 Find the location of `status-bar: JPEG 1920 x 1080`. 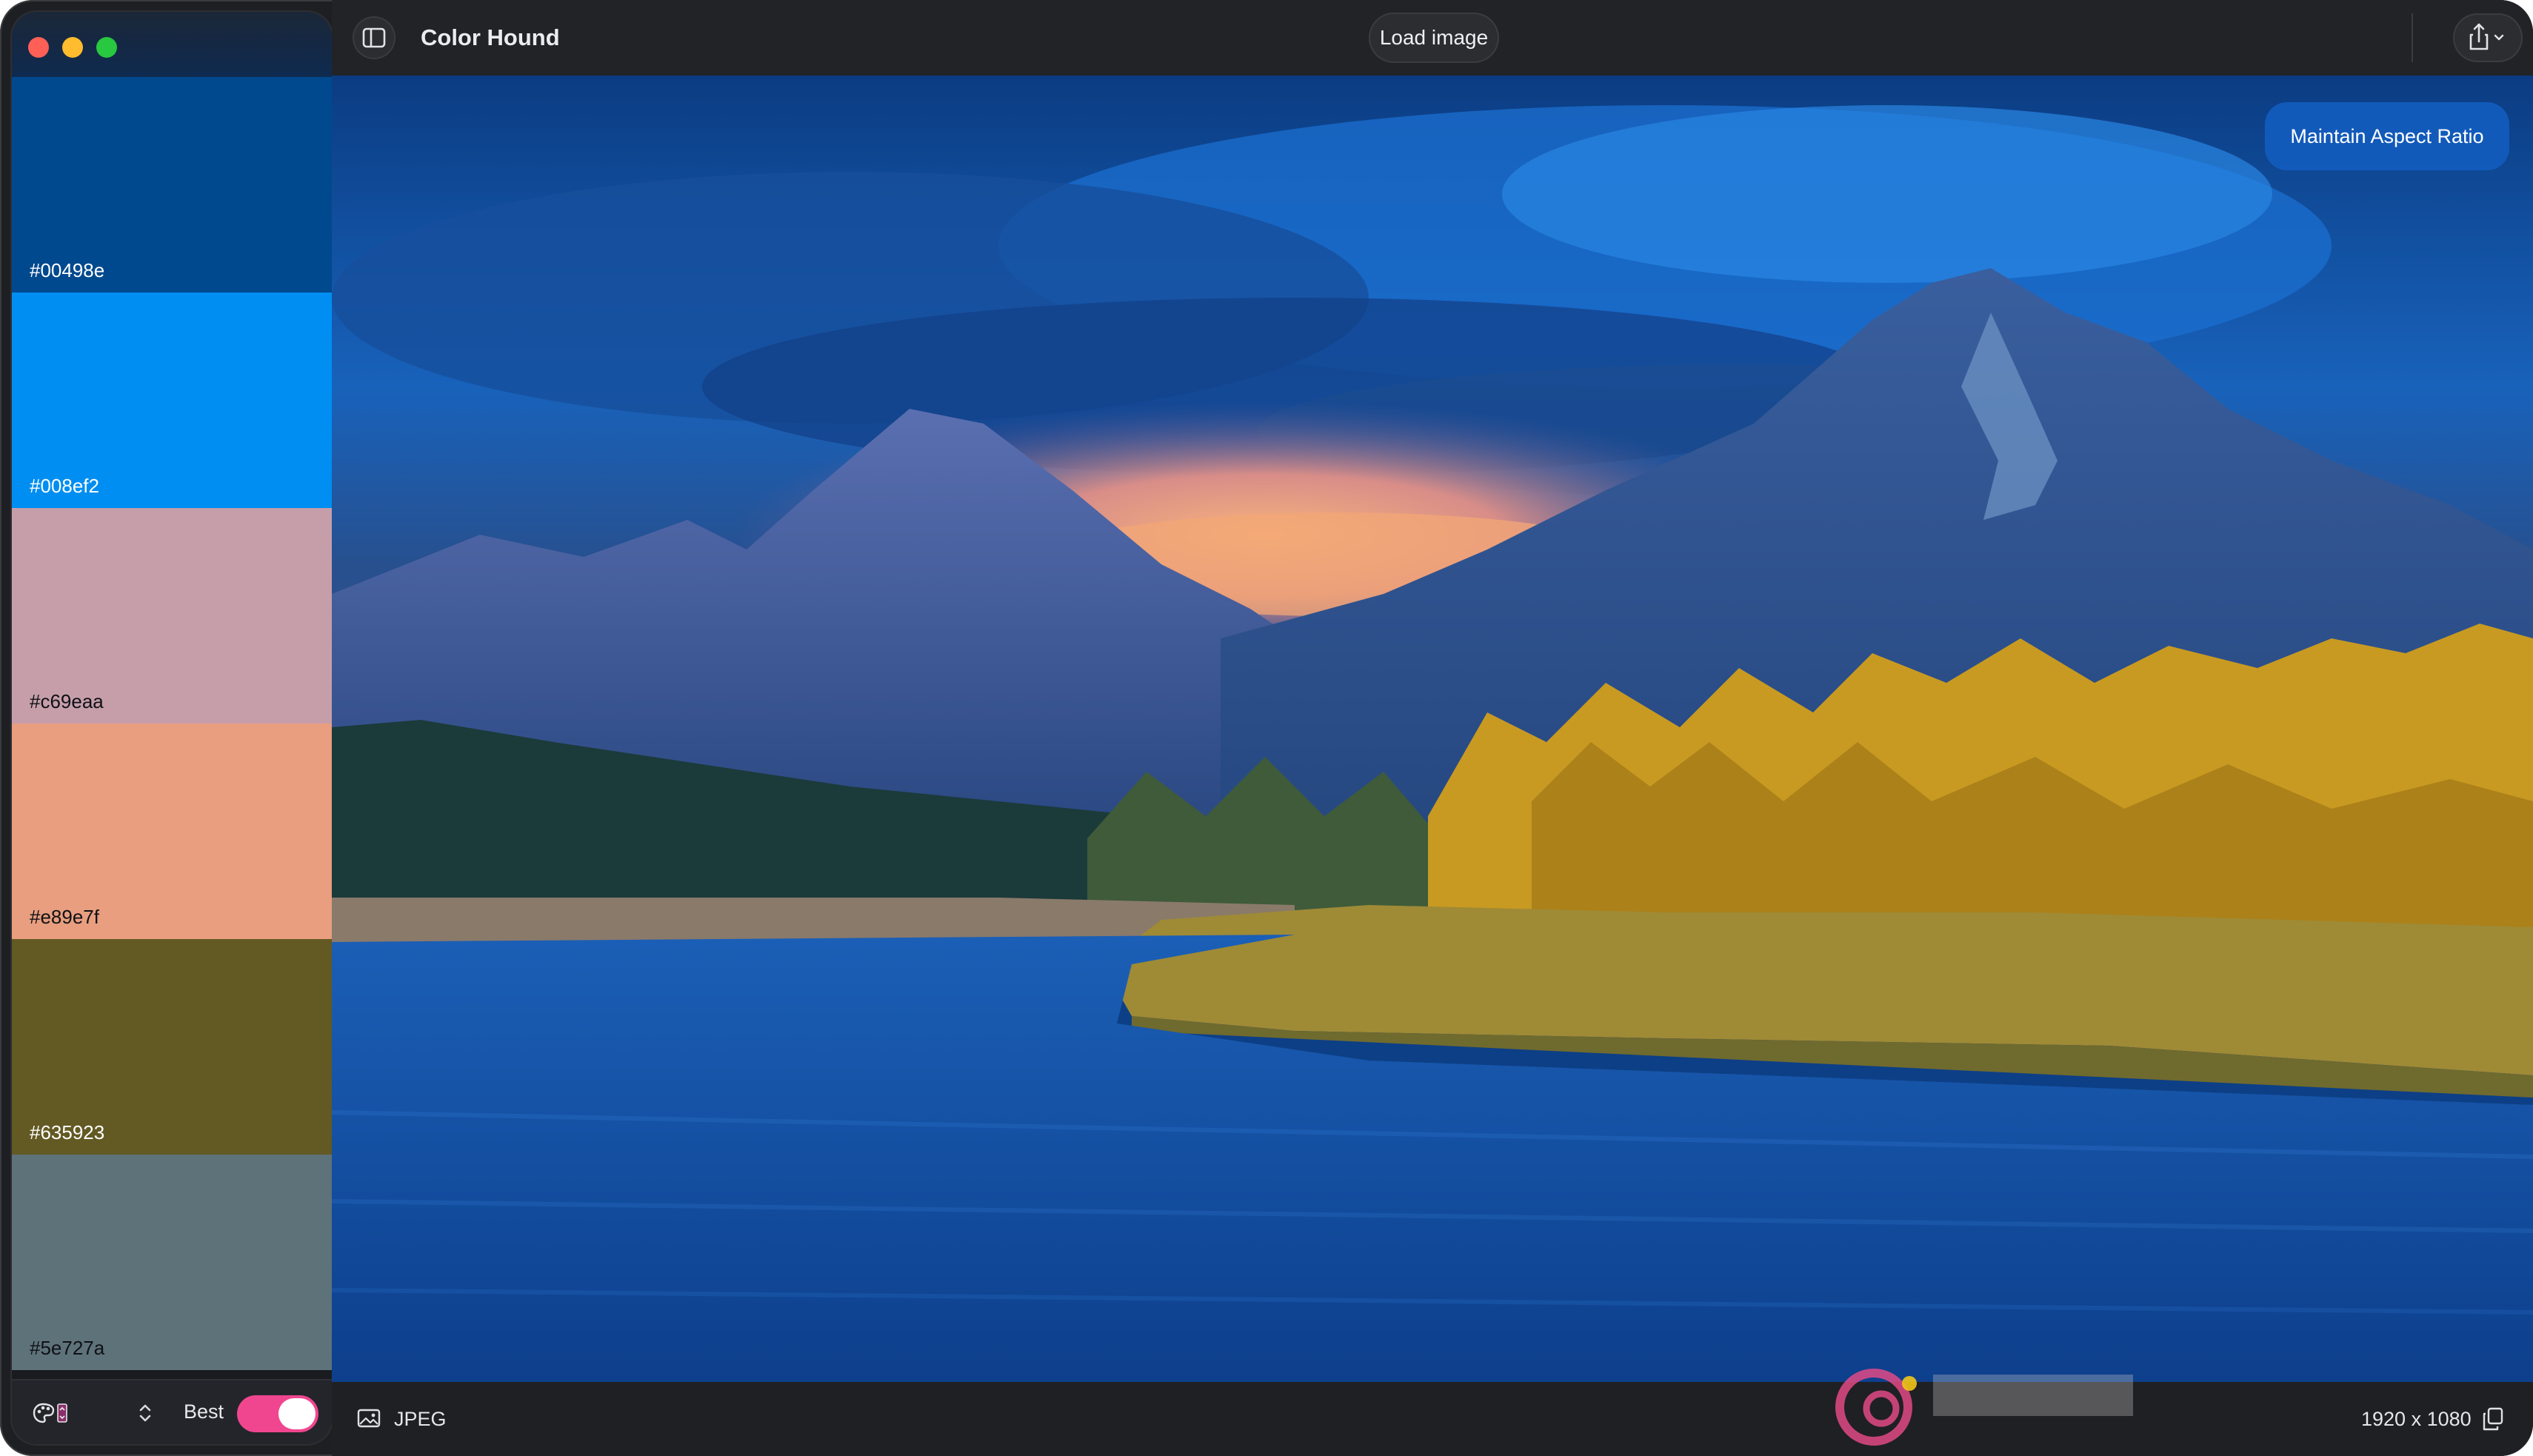

status-bar: JPEG 1920 x 1080 is located at coordinates (1432, 1419).